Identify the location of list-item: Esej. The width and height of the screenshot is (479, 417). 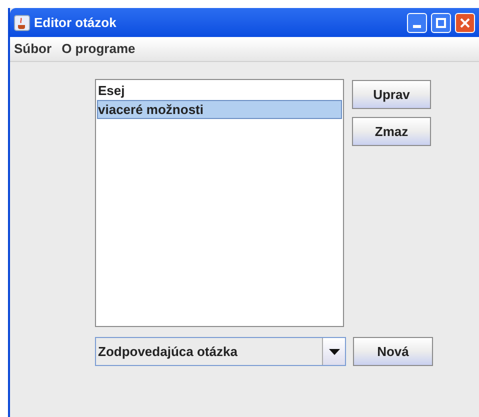
(219, 90).